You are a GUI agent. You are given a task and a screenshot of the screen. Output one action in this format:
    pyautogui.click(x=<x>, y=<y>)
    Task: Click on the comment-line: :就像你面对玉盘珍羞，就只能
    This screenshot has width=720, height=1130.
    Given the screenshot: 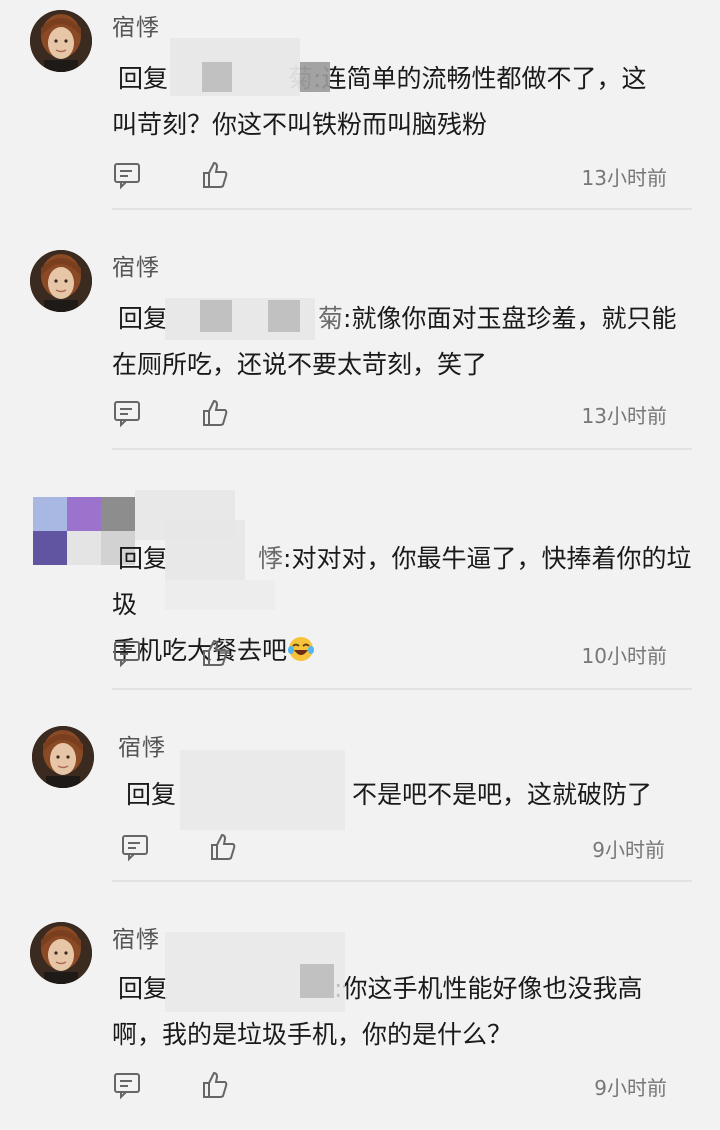 What is the action you would take?
    pyautogui.click(x=510, y=318)
    